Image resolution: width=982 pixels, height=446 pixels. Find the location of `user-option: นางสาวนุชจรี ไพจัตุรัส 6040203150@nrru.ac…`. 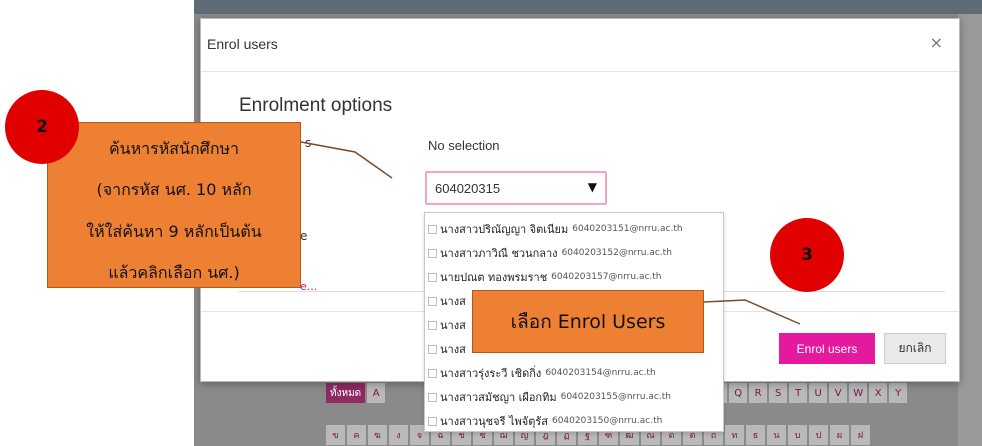

user-option: นางสาวนุชจรี ไพจัตุรัส 6040203150@nrru.ac… is located at coordinates (574, 421).